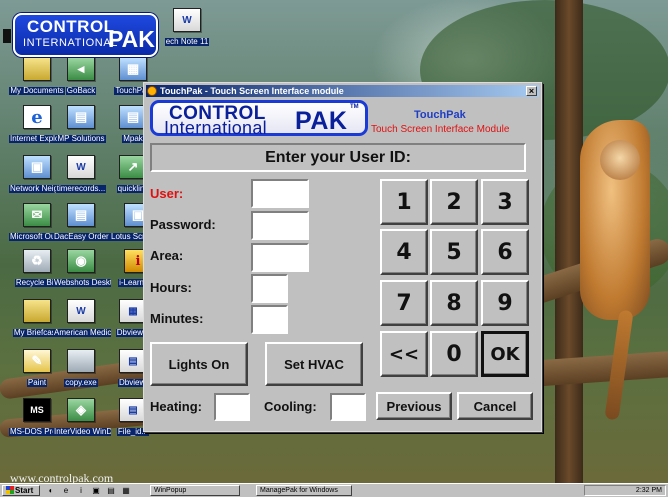 The height and width of the screenshot is (497, 668). Describe the element at coordinates (354, 107) in the screenshot. I see `logo-trademark: TM` at that location.